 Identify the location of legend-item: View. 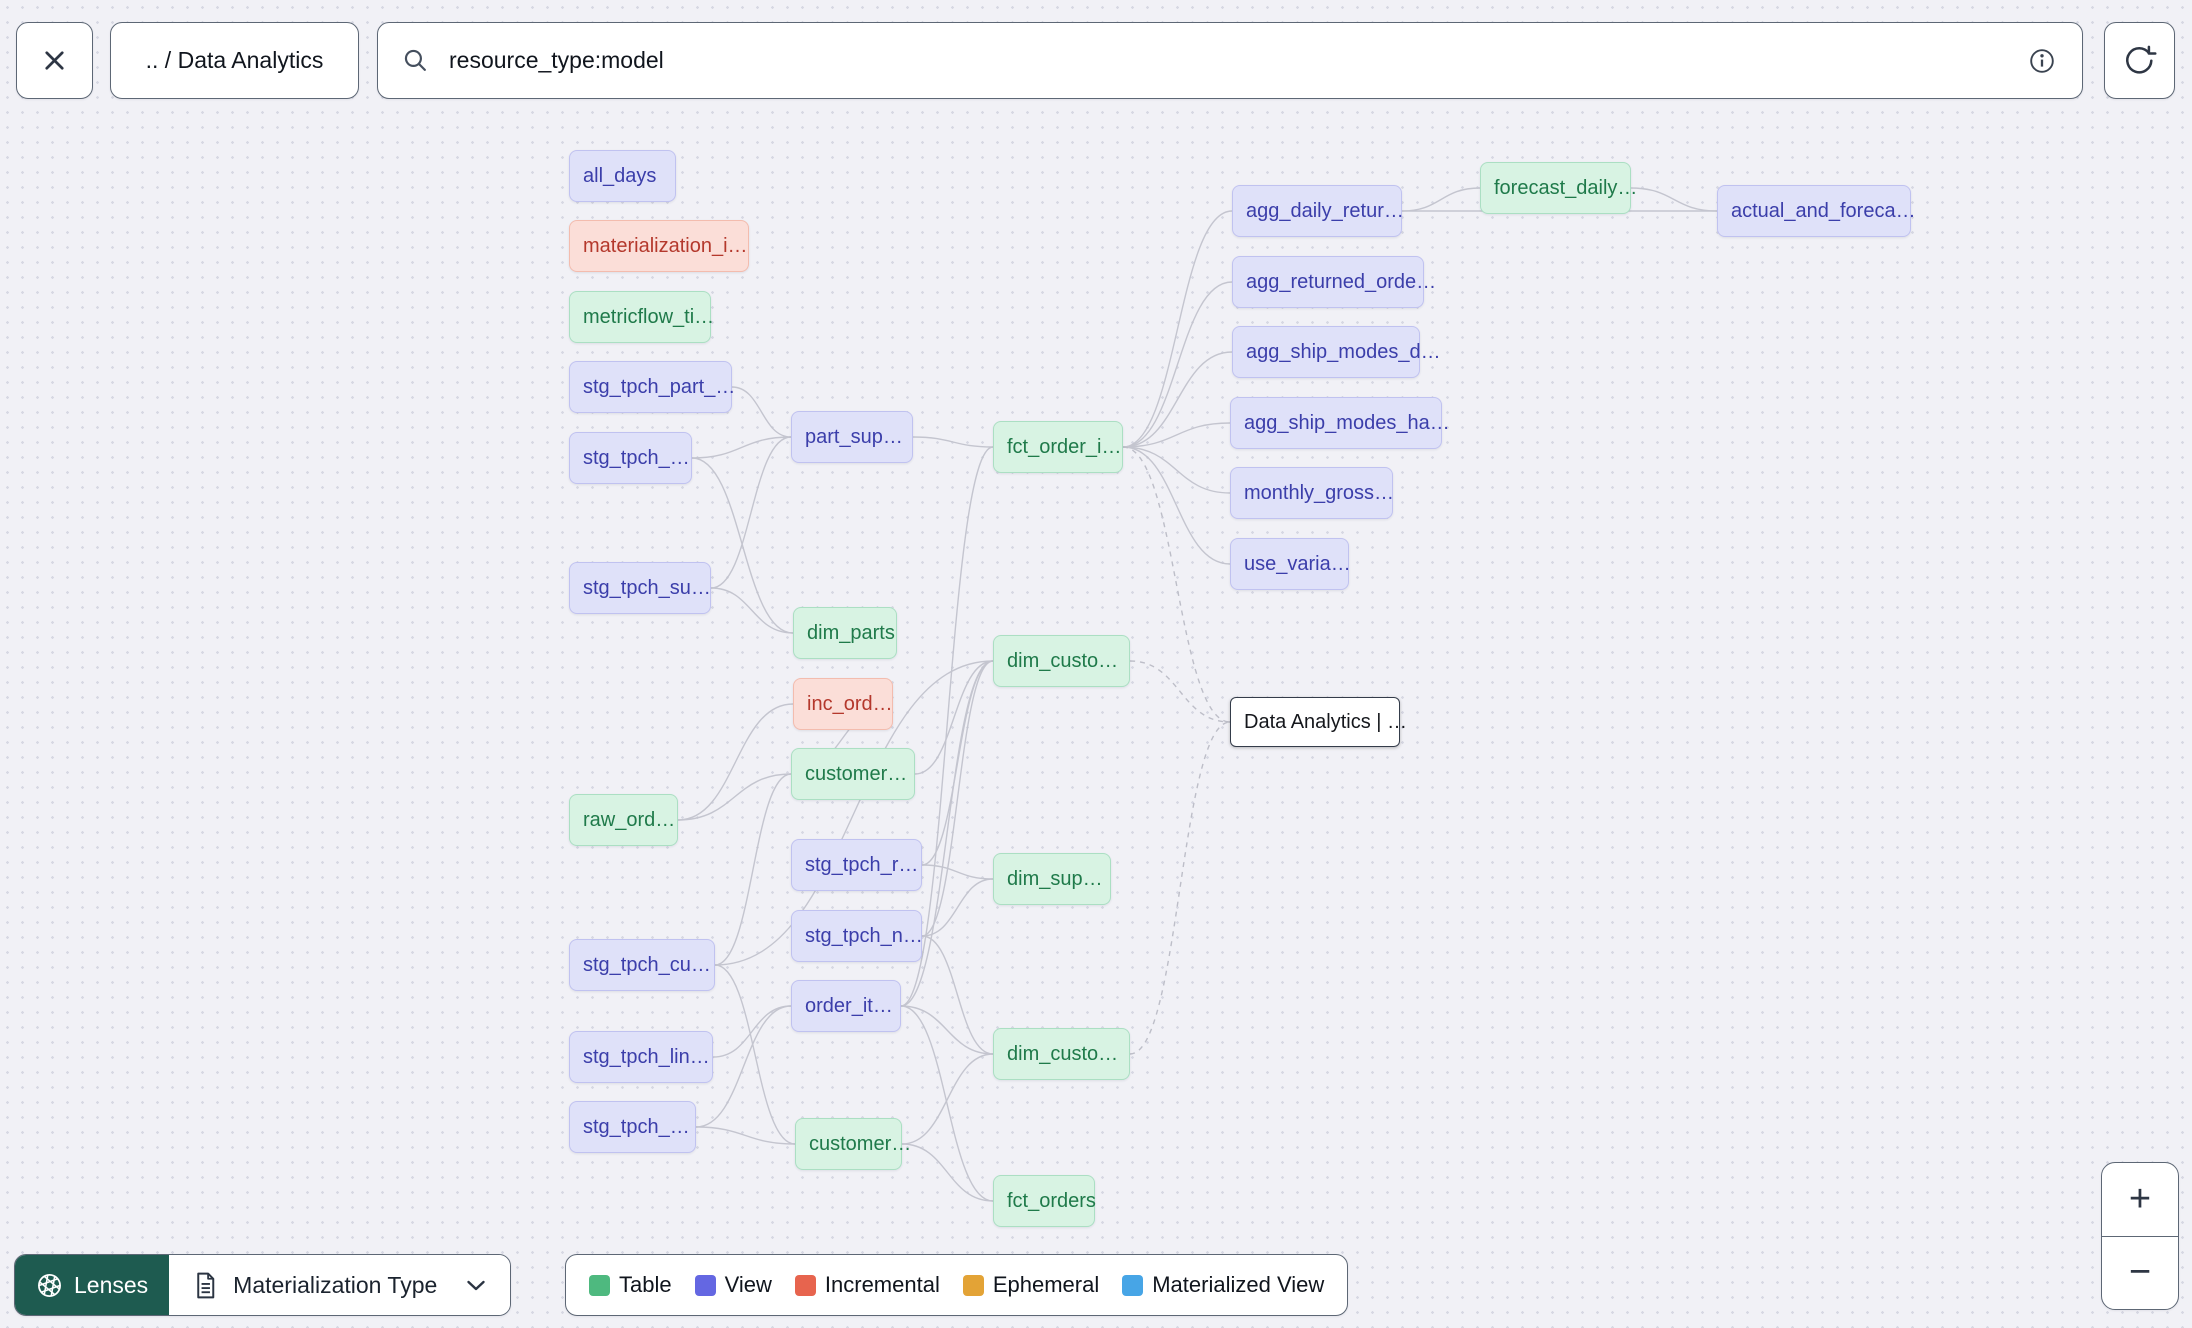
(733, 1285).